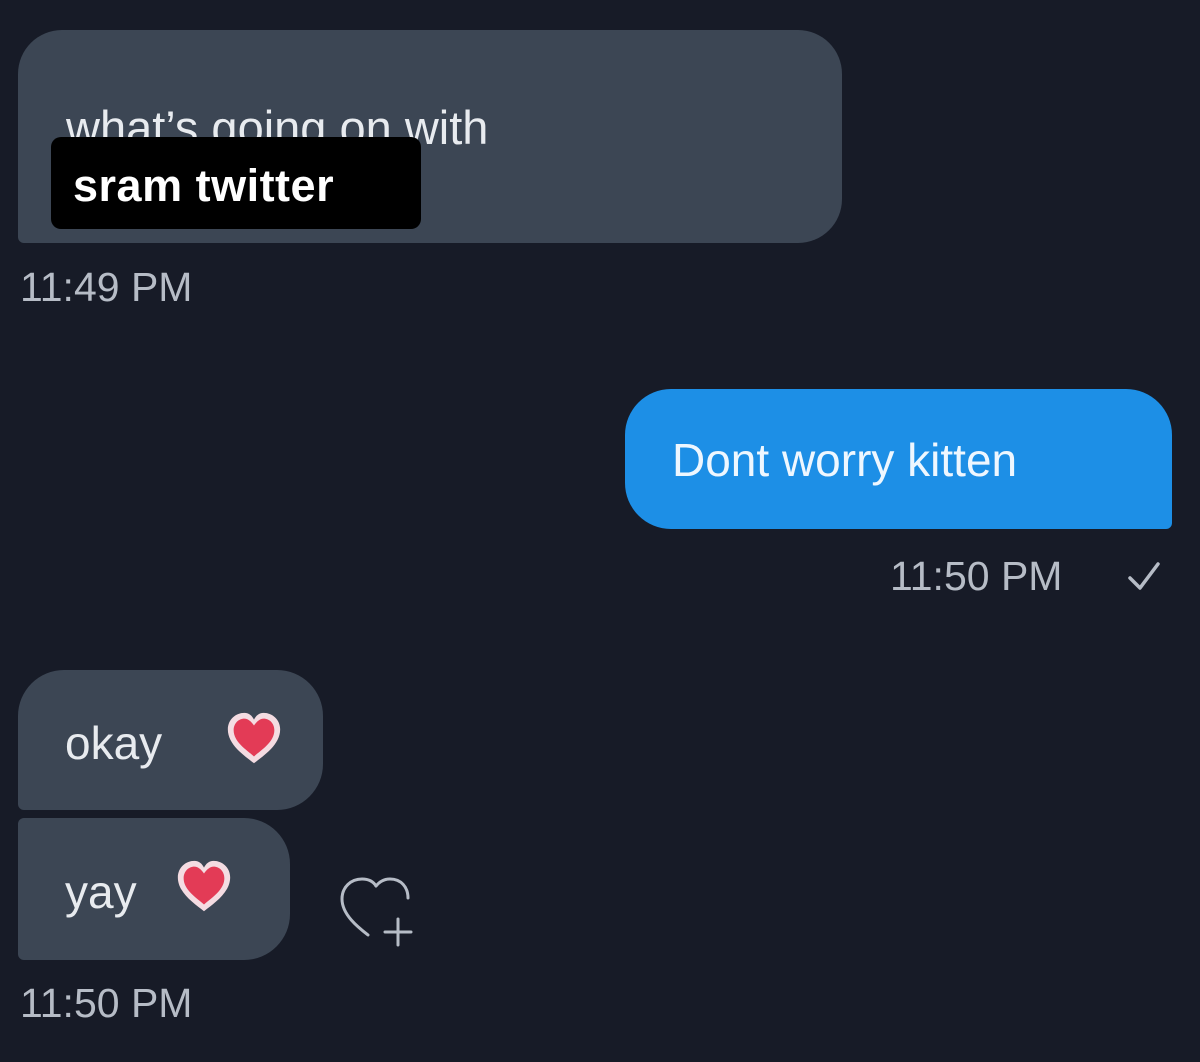 The height and width of the screenshot is (1062, 1200). Describe the element at coordinates (430, 136) in the screenshot. I see `received-message-bubble: what’s going on with sram twitter` at that location.